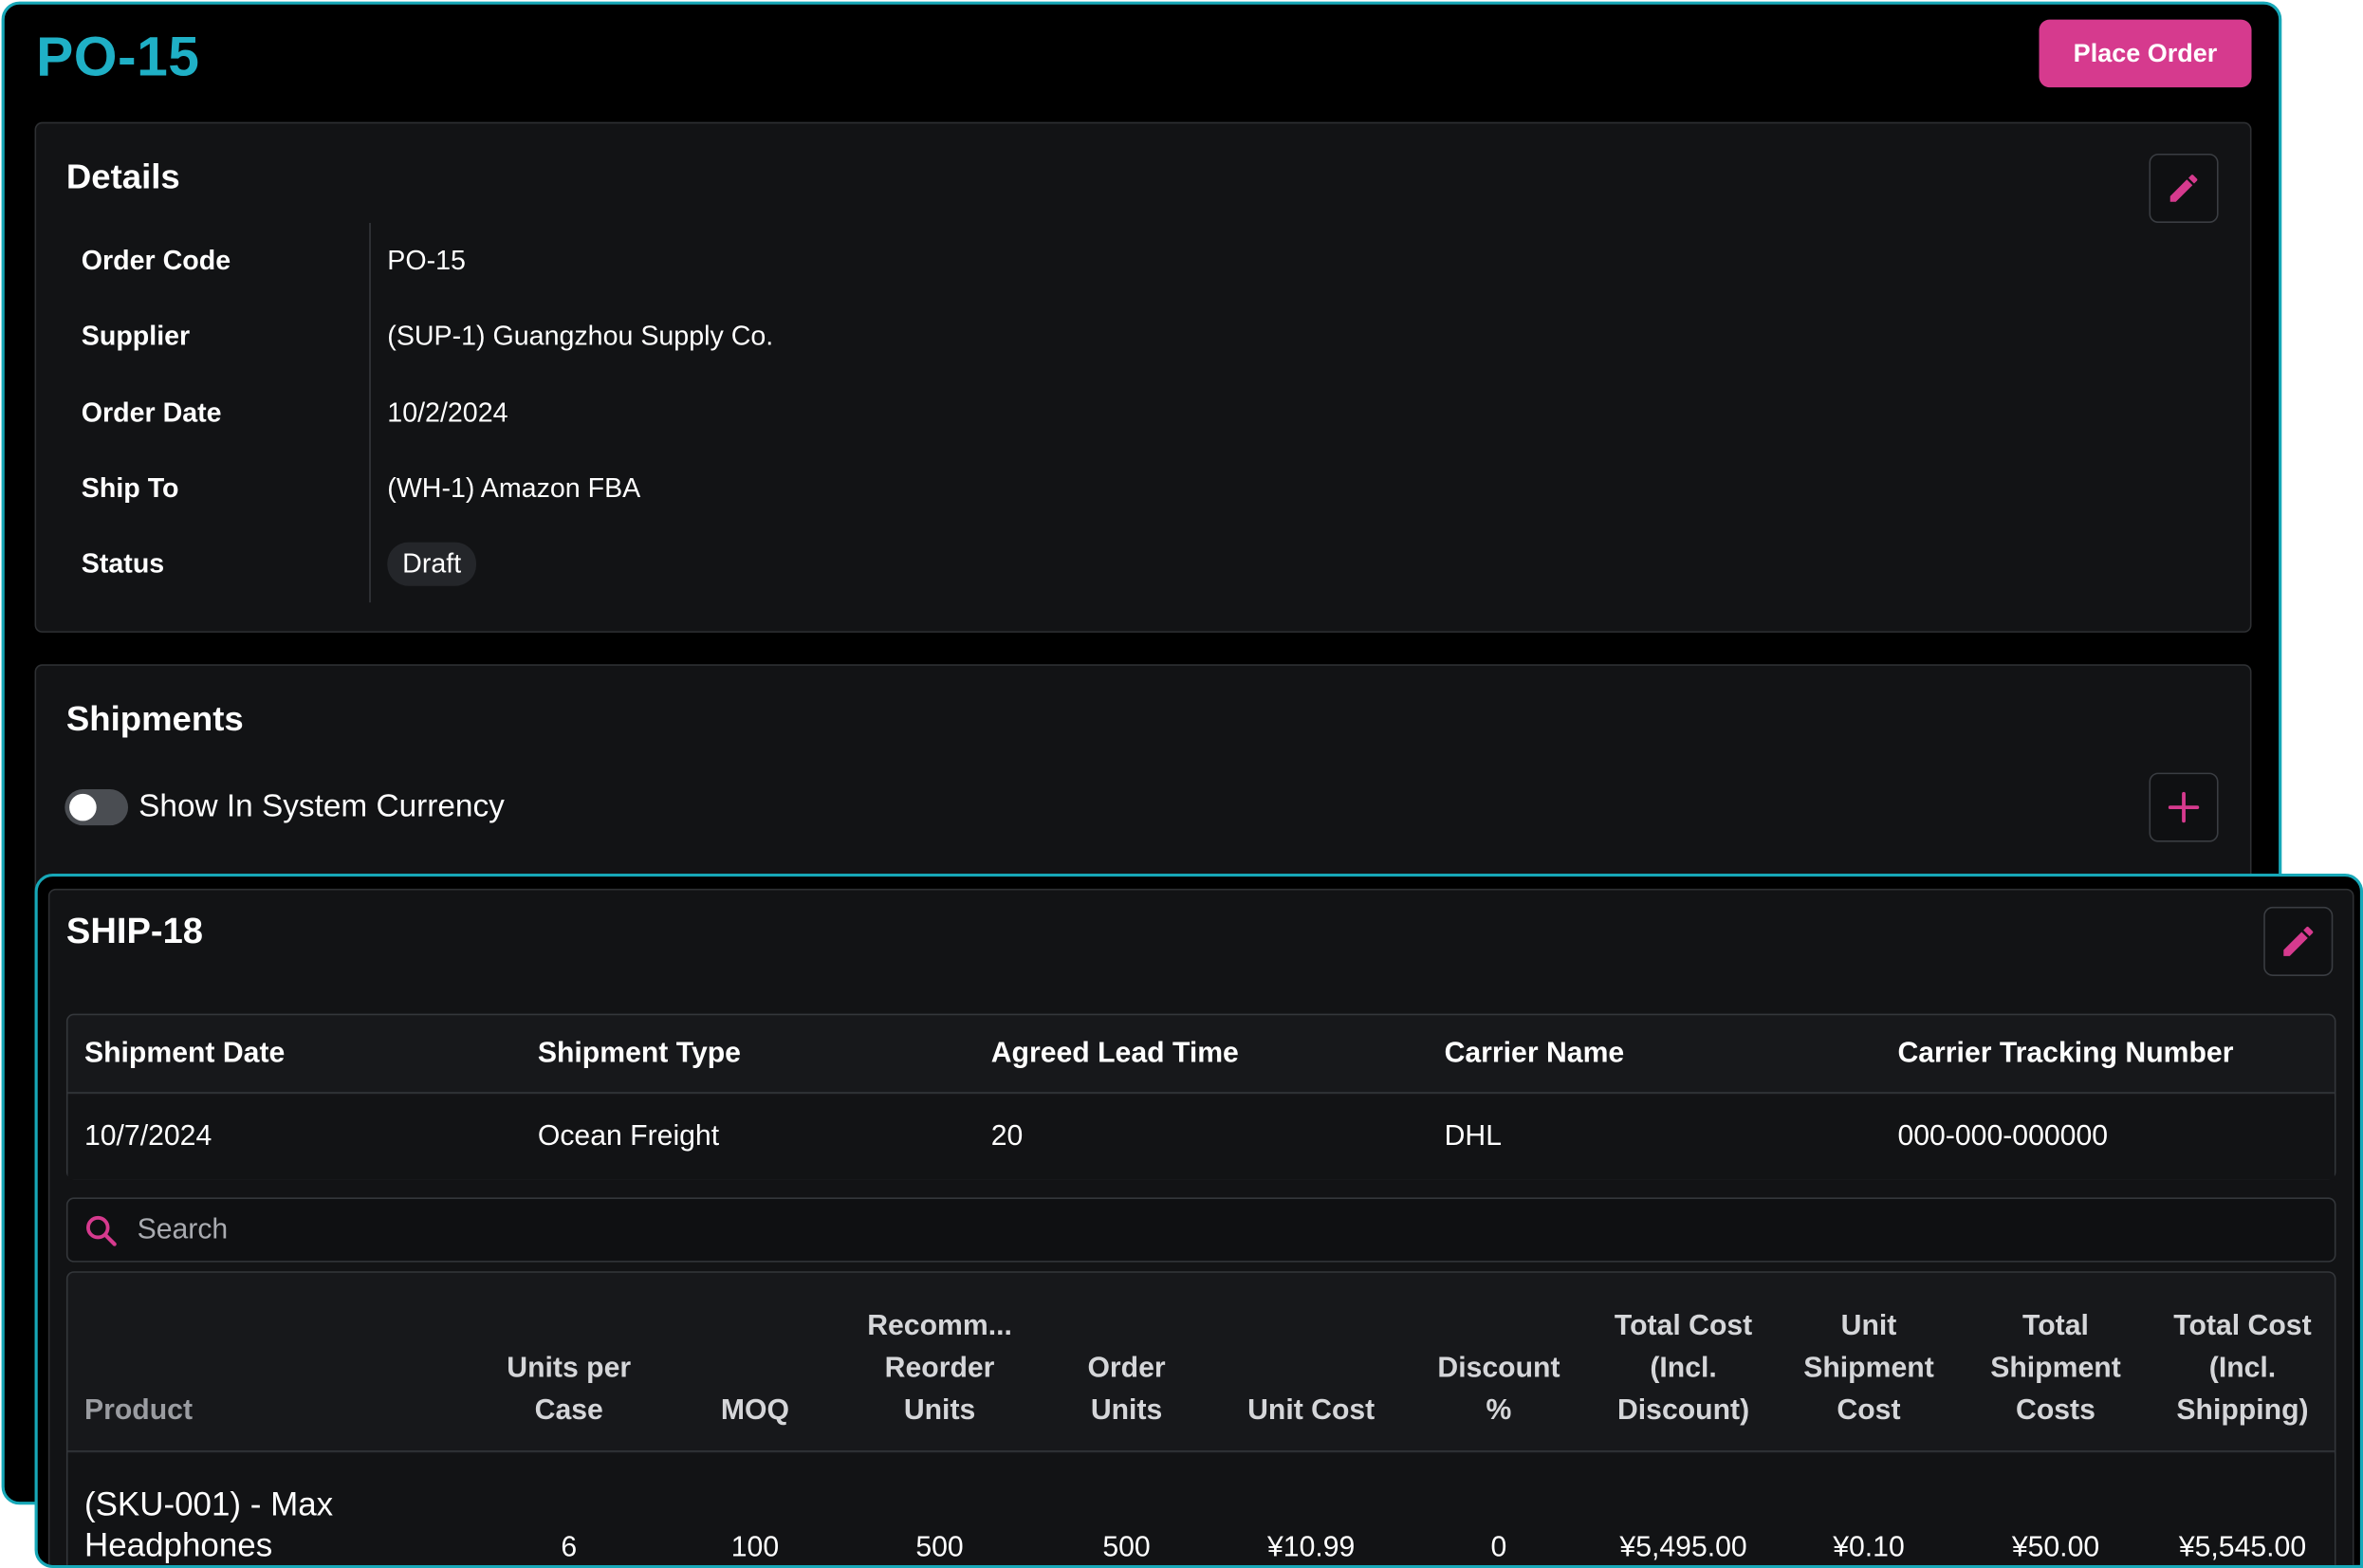 The height and width of the screenshot is (1568, 2363). I want to click on table-cell: 10/7/2024, so click(147, 1137).